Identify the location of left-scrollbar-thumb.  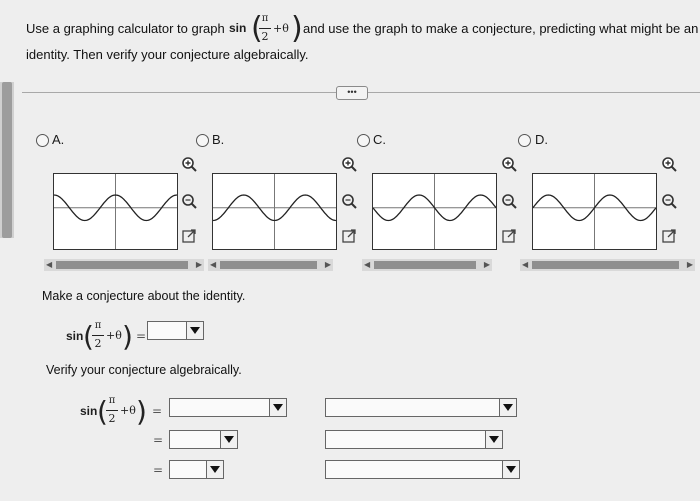
(7, 160).